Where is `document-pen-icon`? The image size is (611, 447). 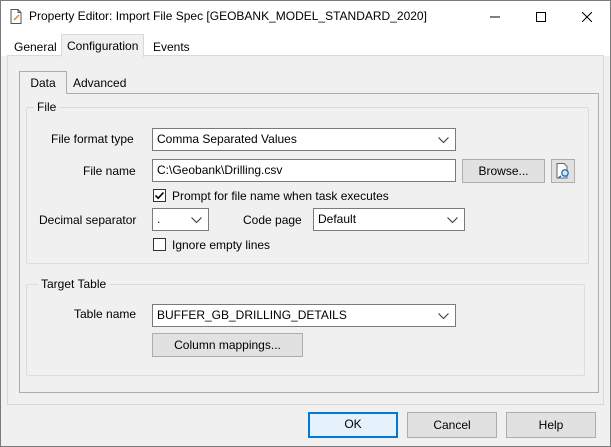
document-pen-icon is located at coordinates (16, 16).